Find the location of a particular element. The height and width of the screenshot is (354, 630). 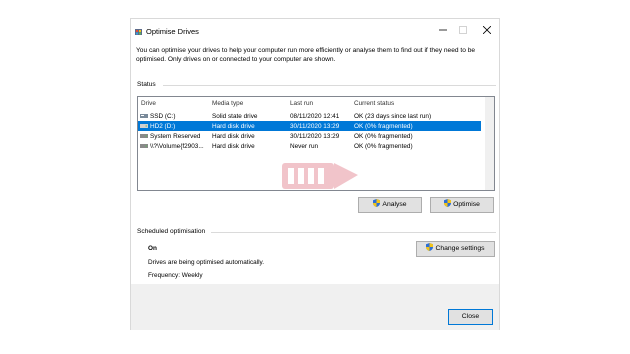

optimise-label: Optimise is located at coordinates (466, 204).